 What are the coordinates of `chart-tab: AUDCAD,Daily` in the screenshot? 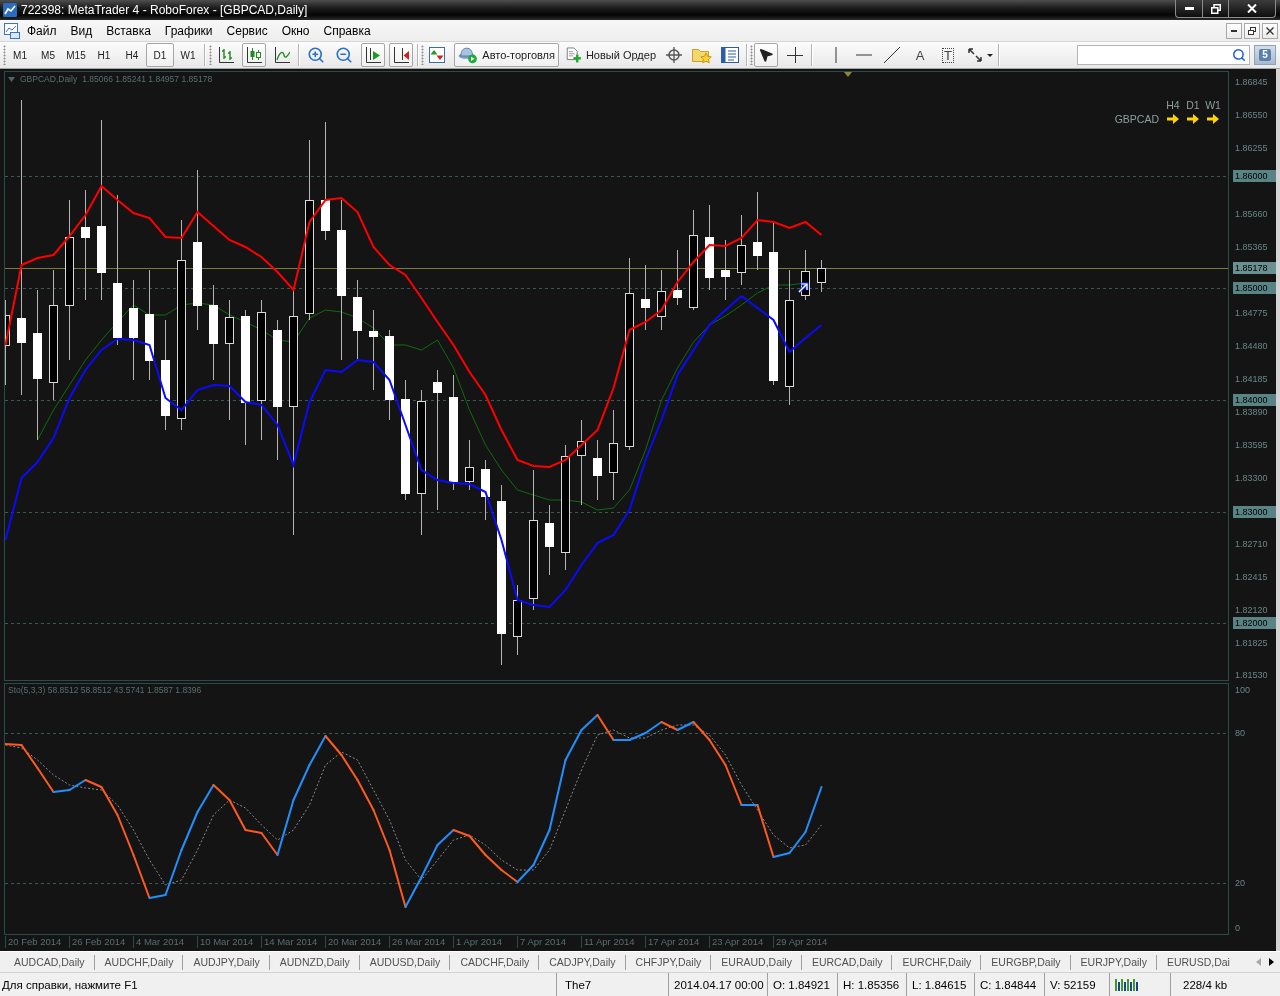 It's located at (49, 962).